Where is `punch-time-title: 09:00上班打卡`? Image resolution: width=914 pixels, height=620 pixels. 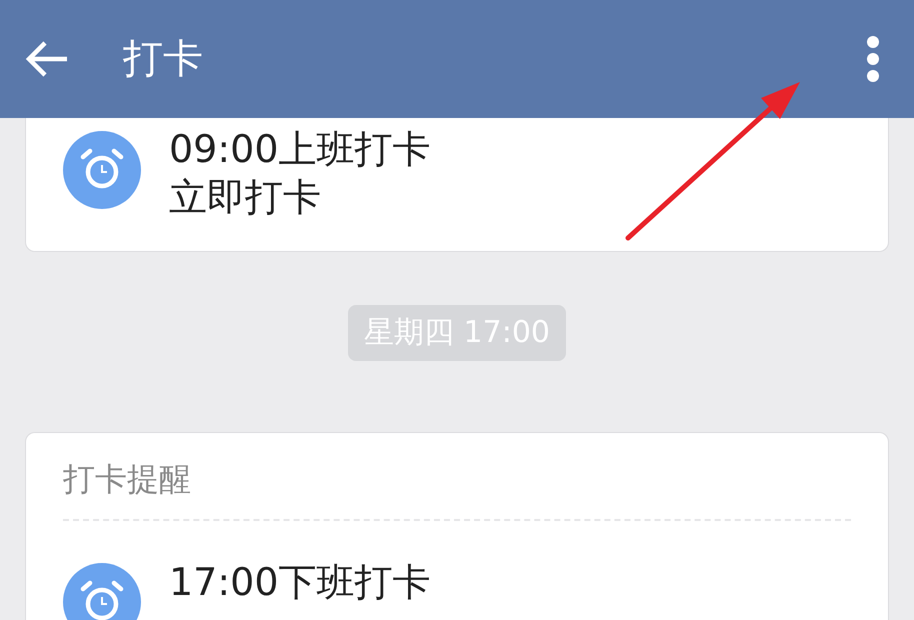 punch-time-title: 09:00上班打卡 is located at coordinates (300, 149).